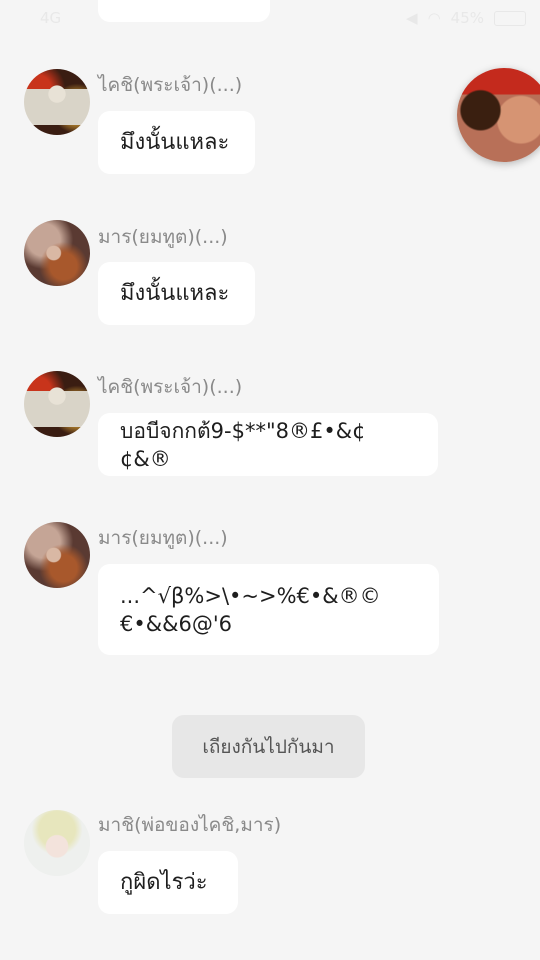  I want to click on battery-icon, so click(510, 18).